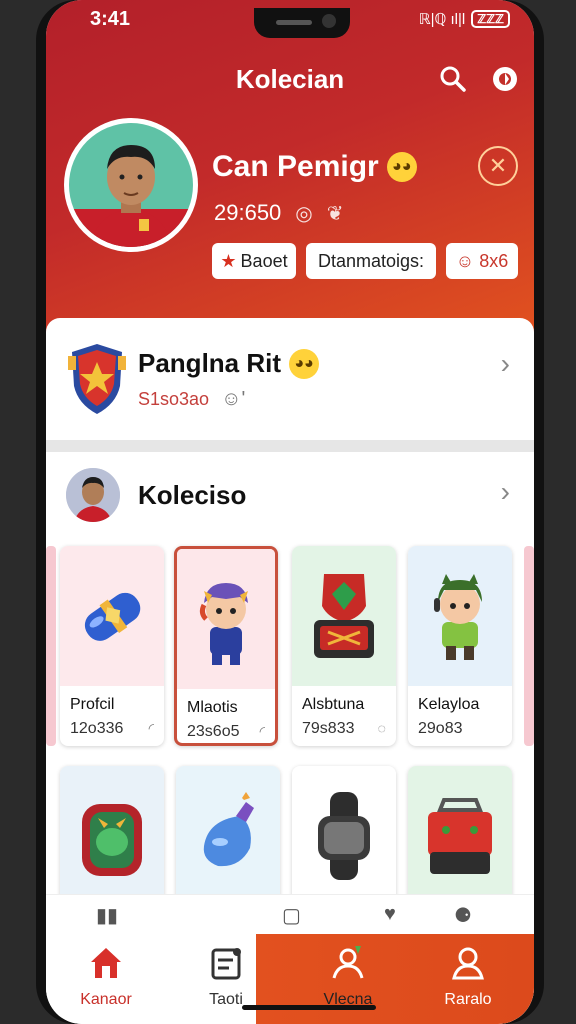  Describe the element at coordinates (97, 728) in the screenshot. I see `item-value: 12o336` at that location.